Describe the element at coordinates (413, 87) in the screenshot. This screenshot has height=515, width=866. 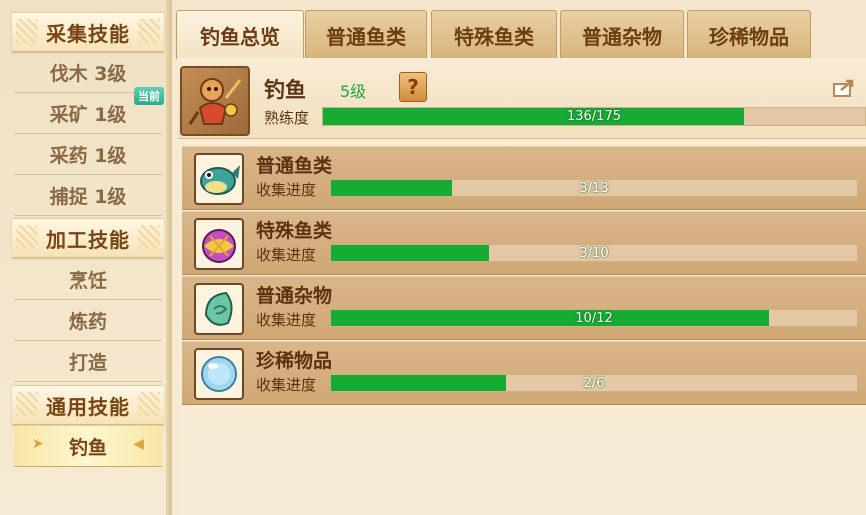
I see `help-button: ?` at that location.